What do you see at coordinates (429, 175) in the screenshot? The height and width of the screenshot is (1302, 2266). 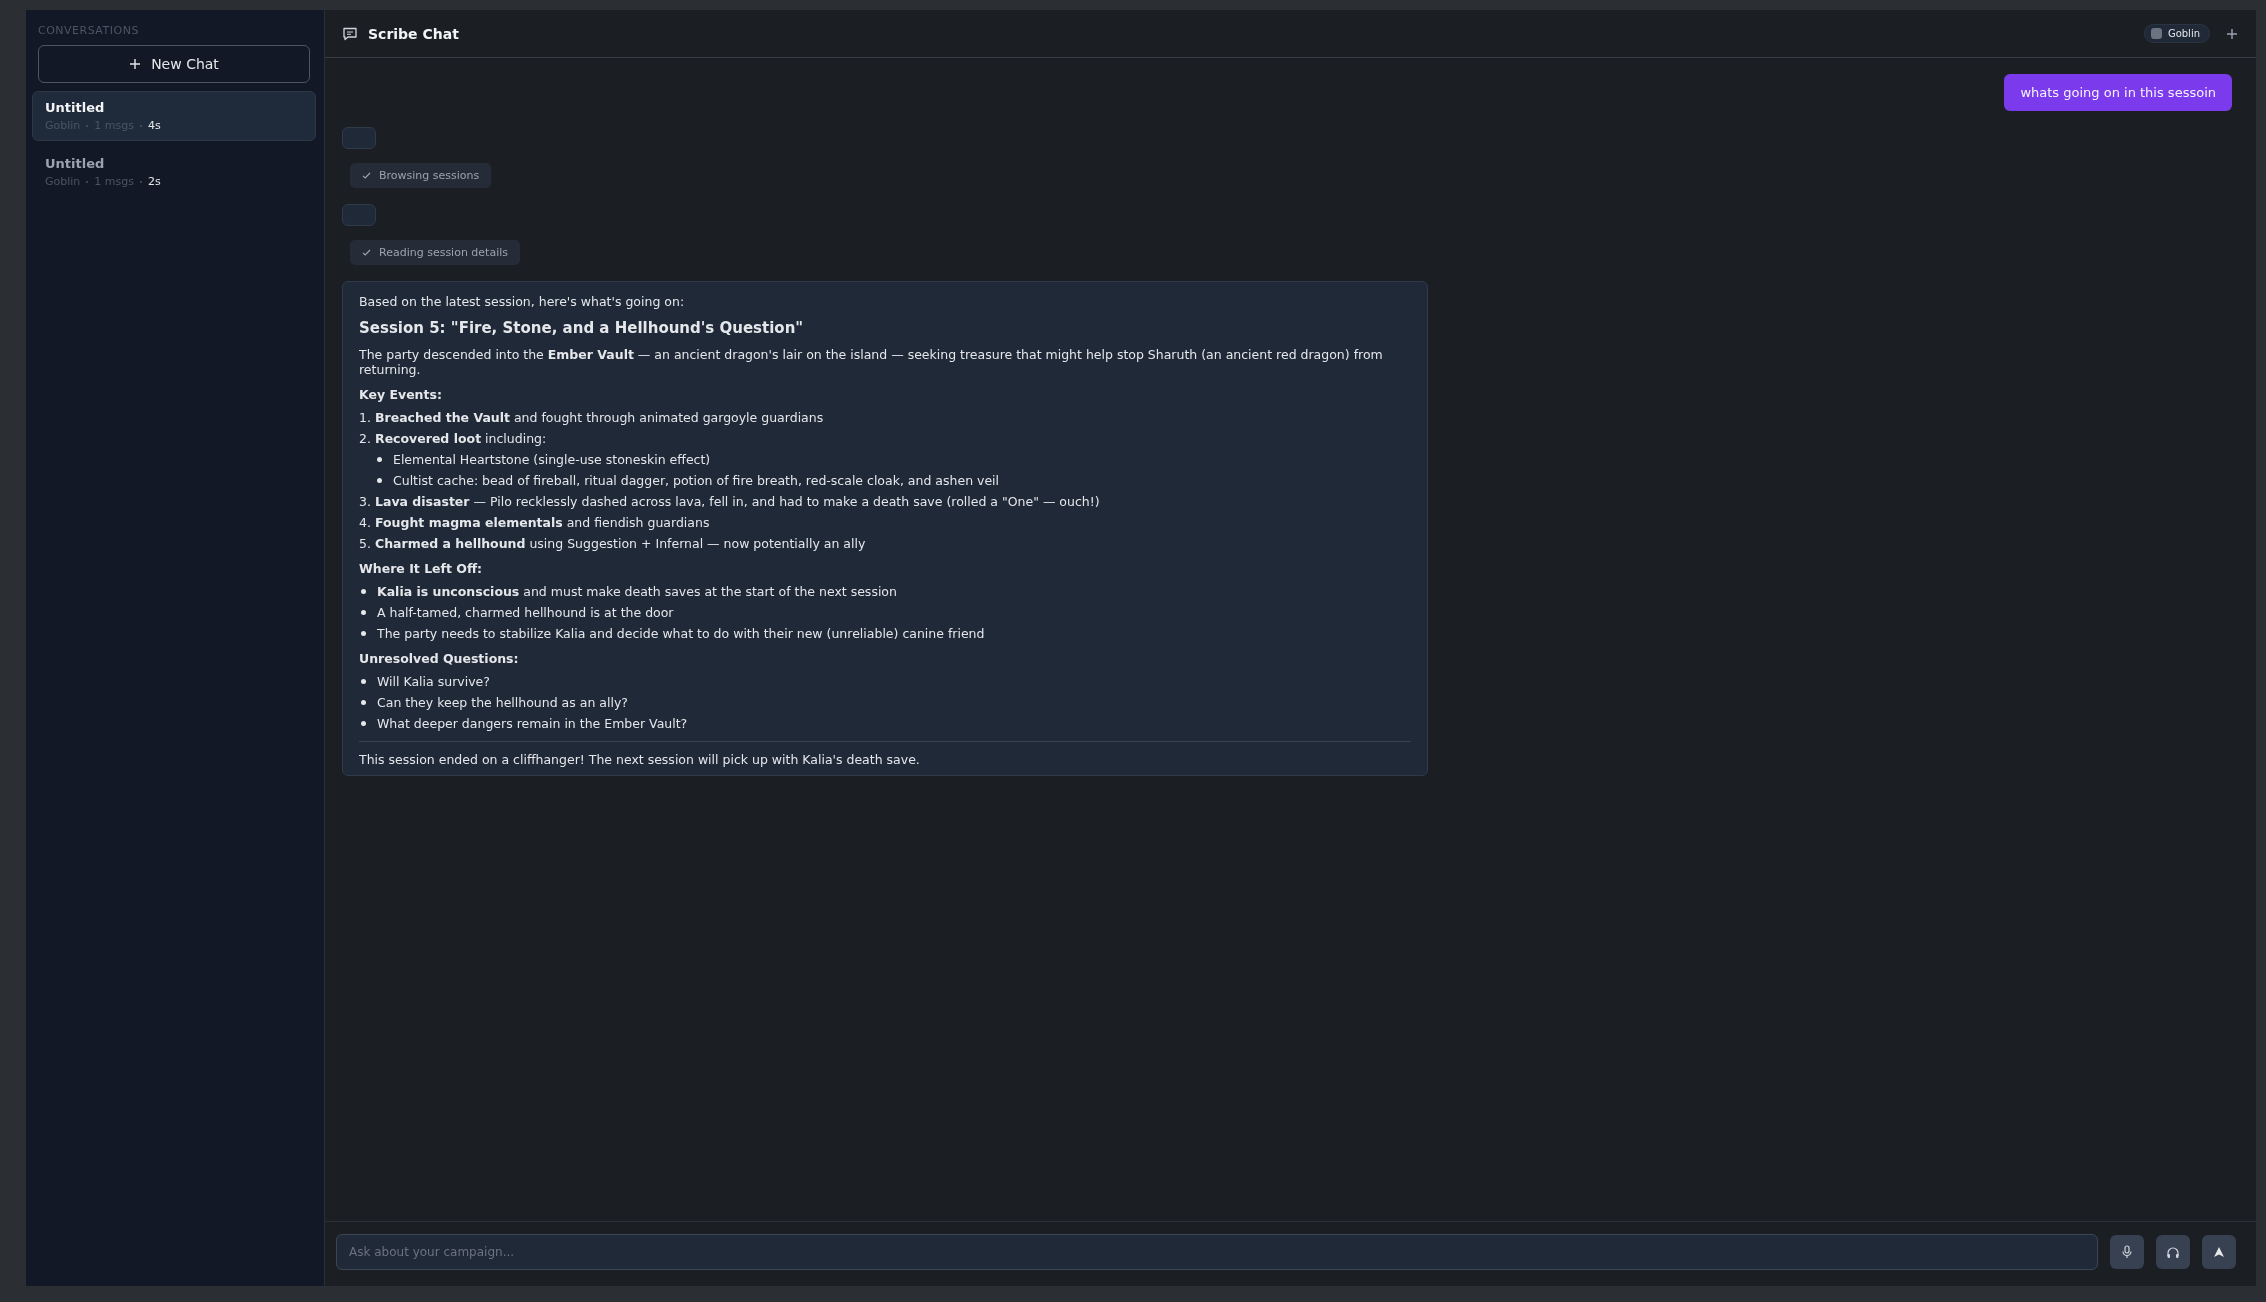 I see `tool-status-text: Browsing sessions` at bounding box center [429, 175].